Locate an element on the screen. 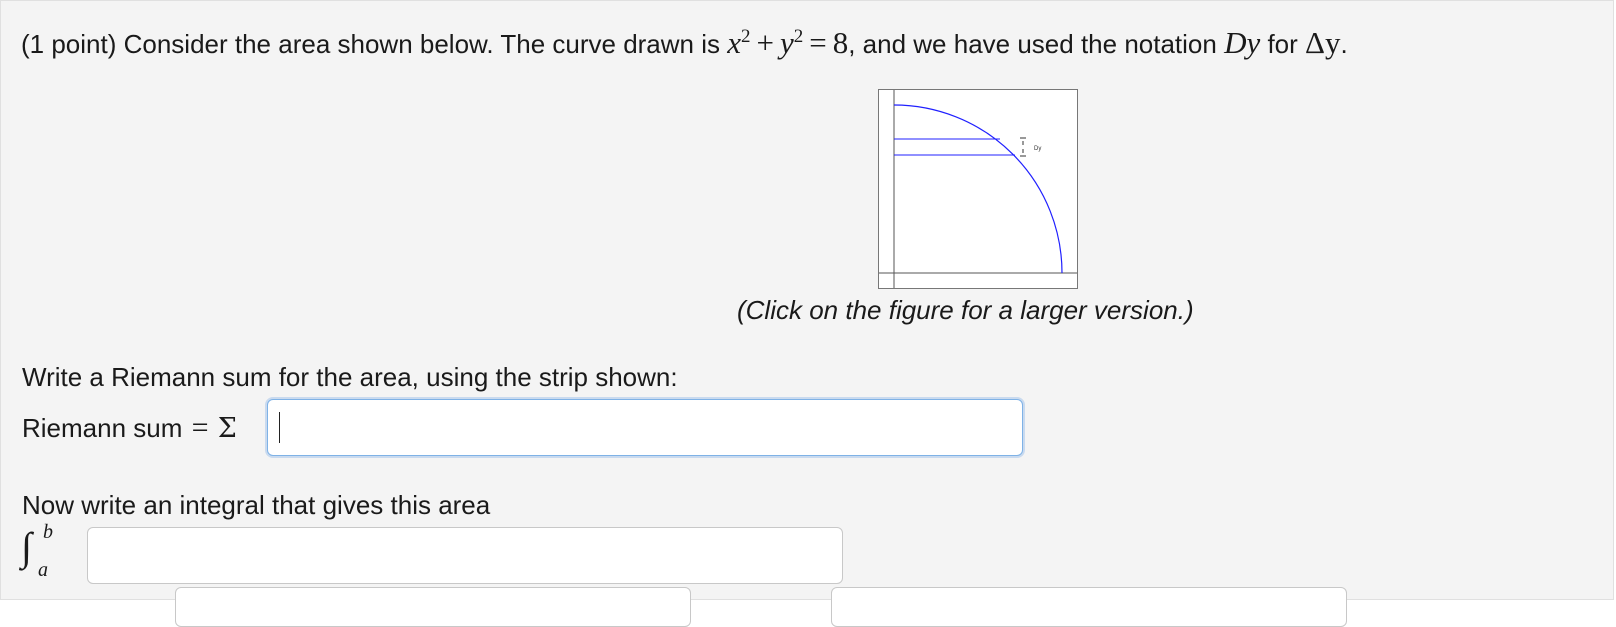 The height and width of the screenshot is (627, 1616). notation-dy: Dy is located at coordinates (1242, 42).